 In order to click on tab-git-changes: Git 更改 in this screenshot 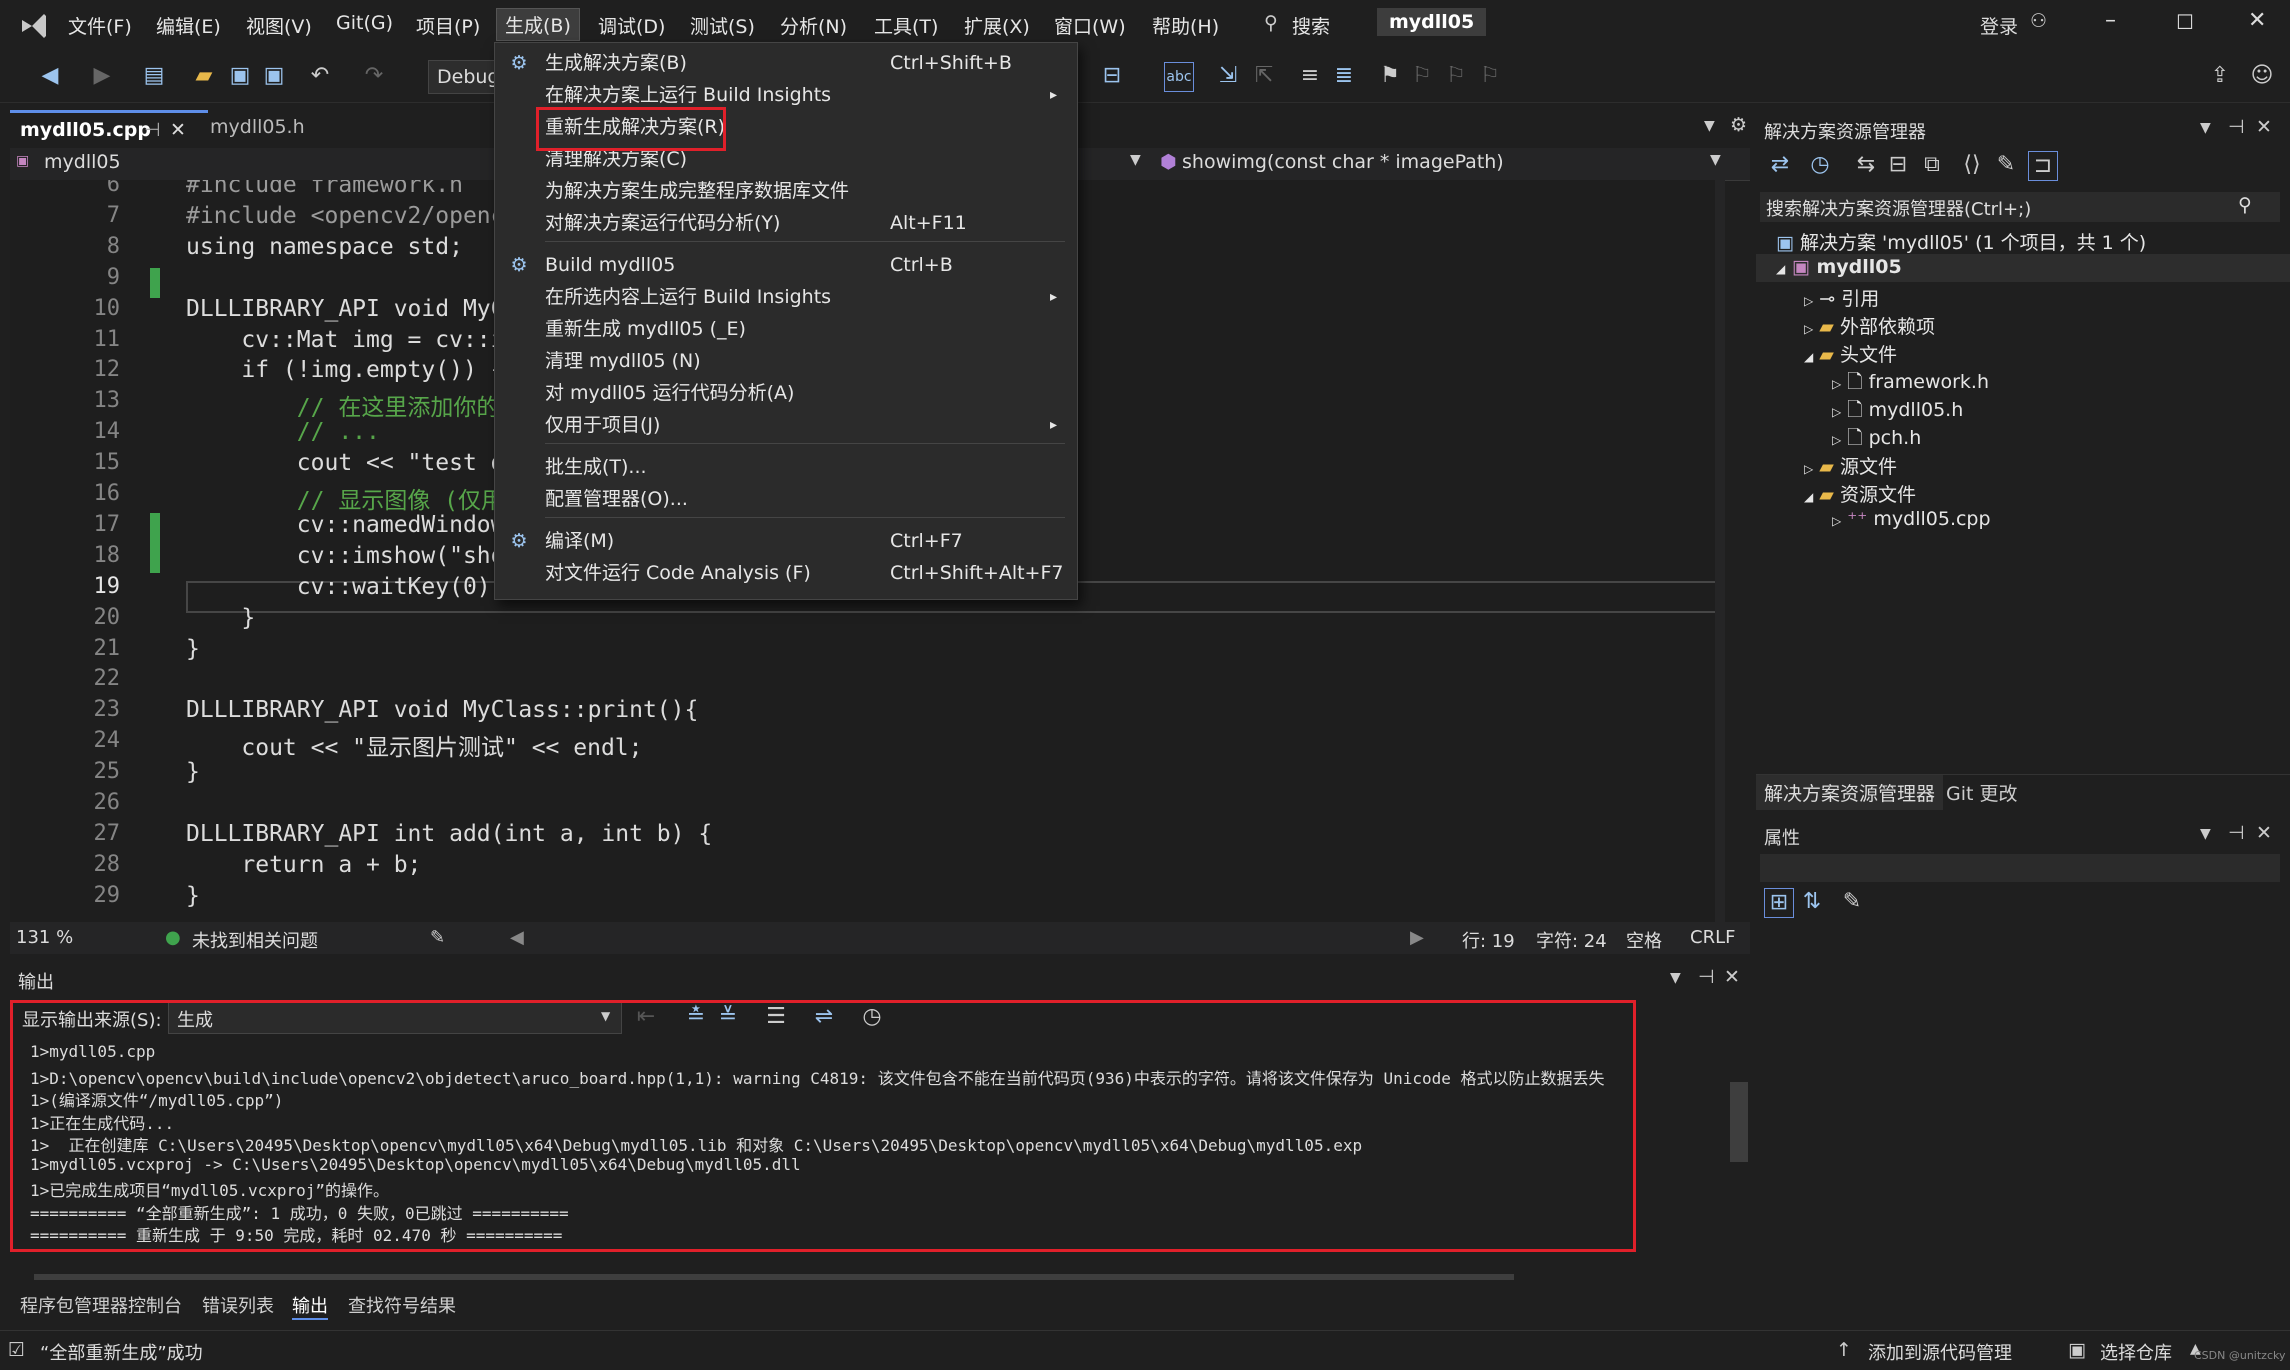, I will do `click(1982, 792)`.